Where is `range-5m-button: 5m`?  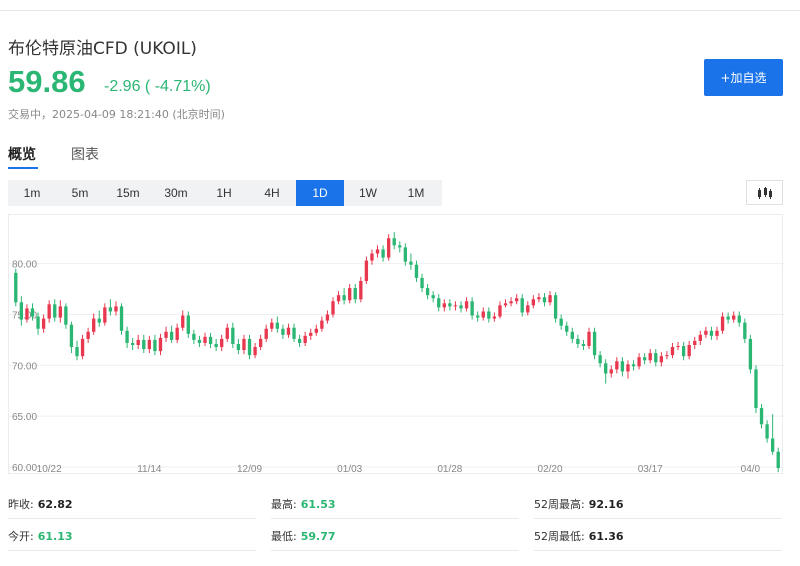
range-5m-button: 5m is located at coordinates (80, 193).